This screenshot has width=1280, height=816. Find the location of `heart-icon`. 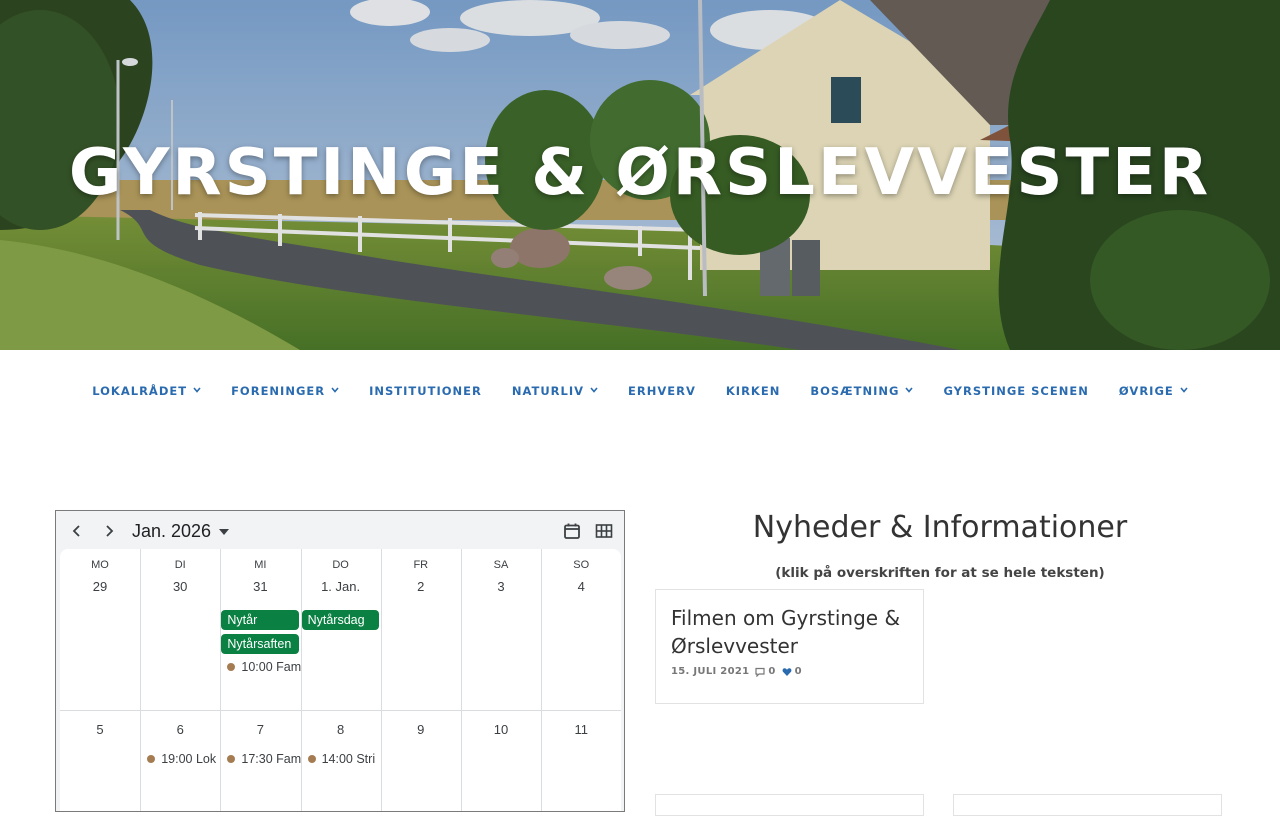

heart-icon is located at coordinates (787, 671).